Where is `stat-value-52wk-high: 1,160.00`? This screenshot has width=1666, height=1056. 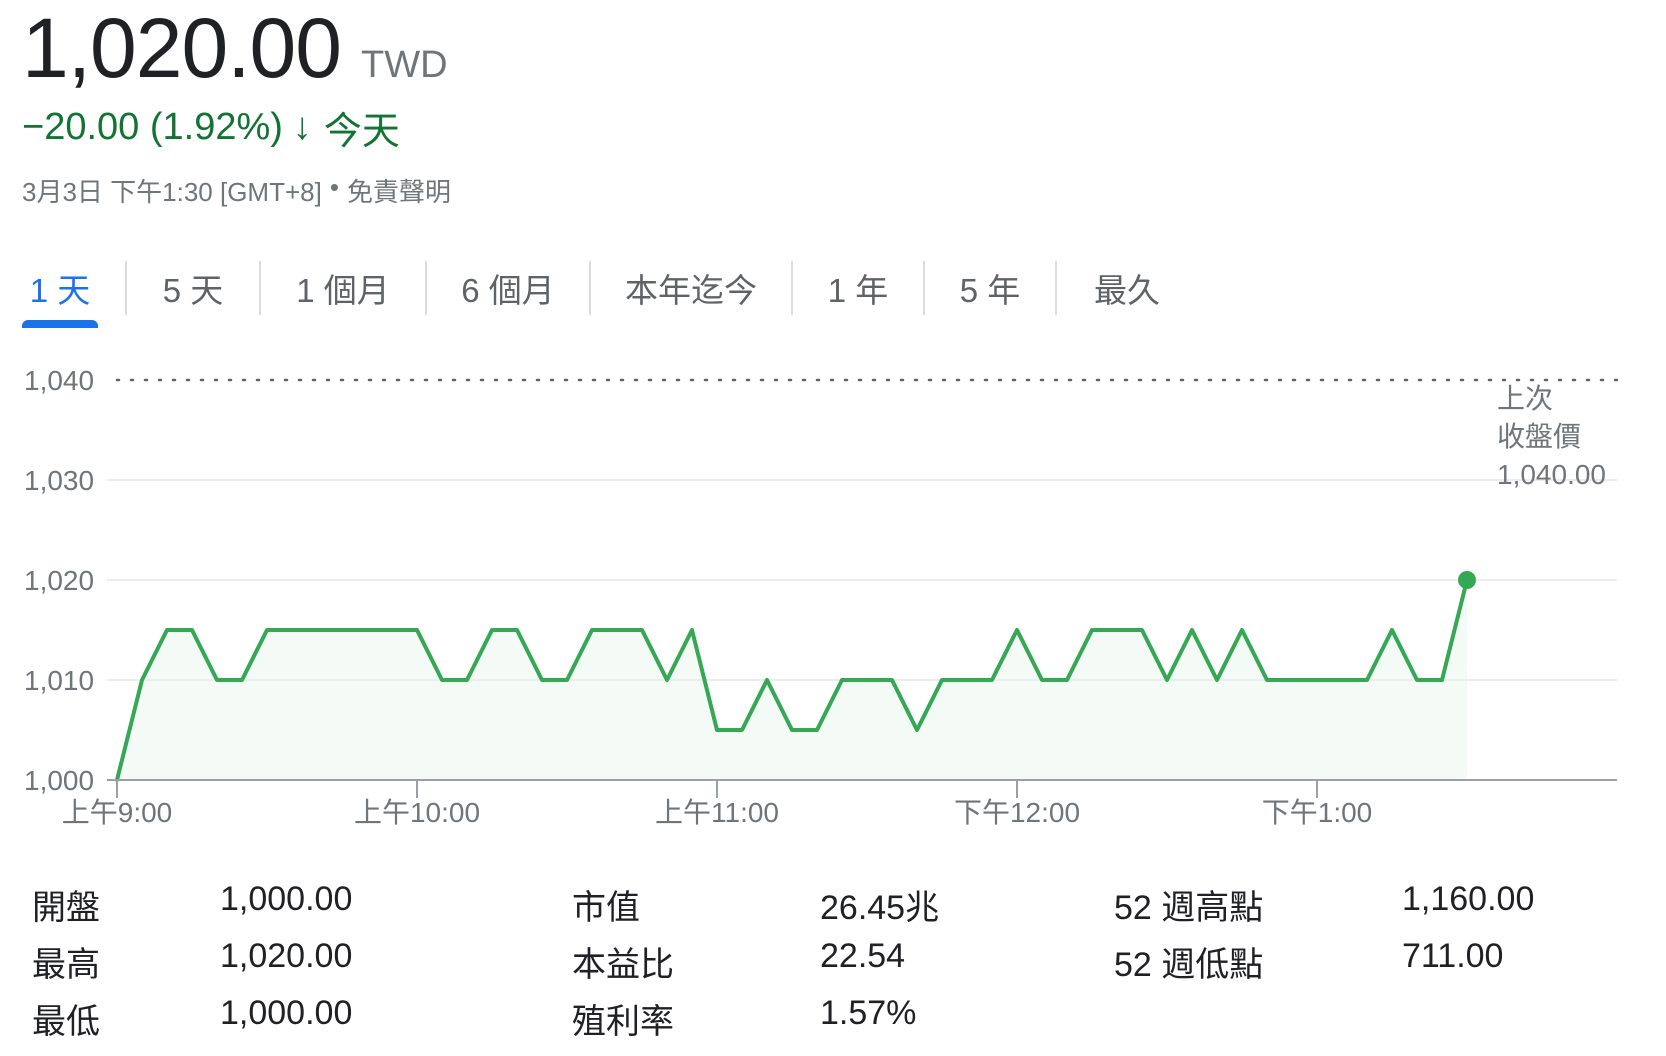
stat-value-52wk-high: 1,160.00 is located at coordinates (1468, 899).